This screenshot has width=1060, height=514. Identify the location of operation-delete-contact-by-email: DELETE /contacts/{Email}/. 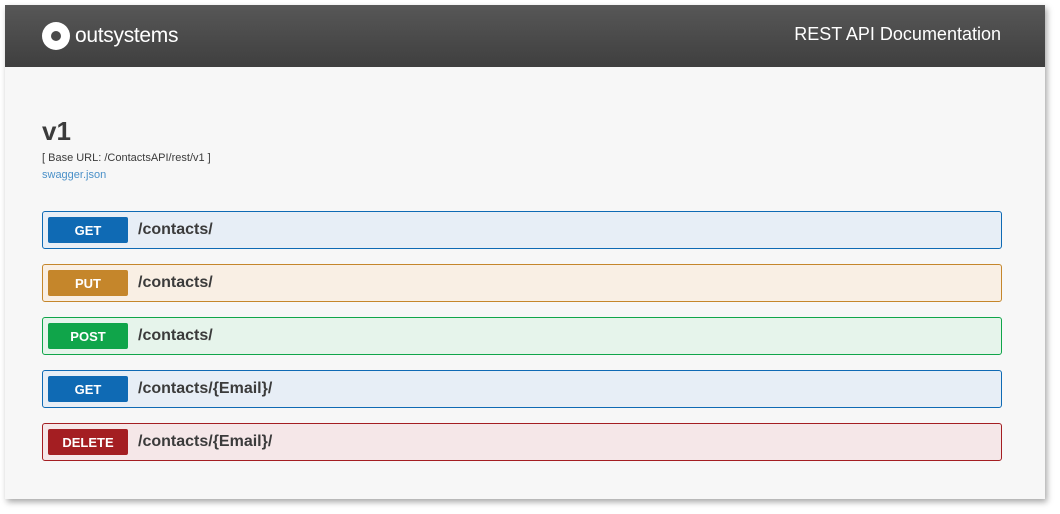
(522, 442).